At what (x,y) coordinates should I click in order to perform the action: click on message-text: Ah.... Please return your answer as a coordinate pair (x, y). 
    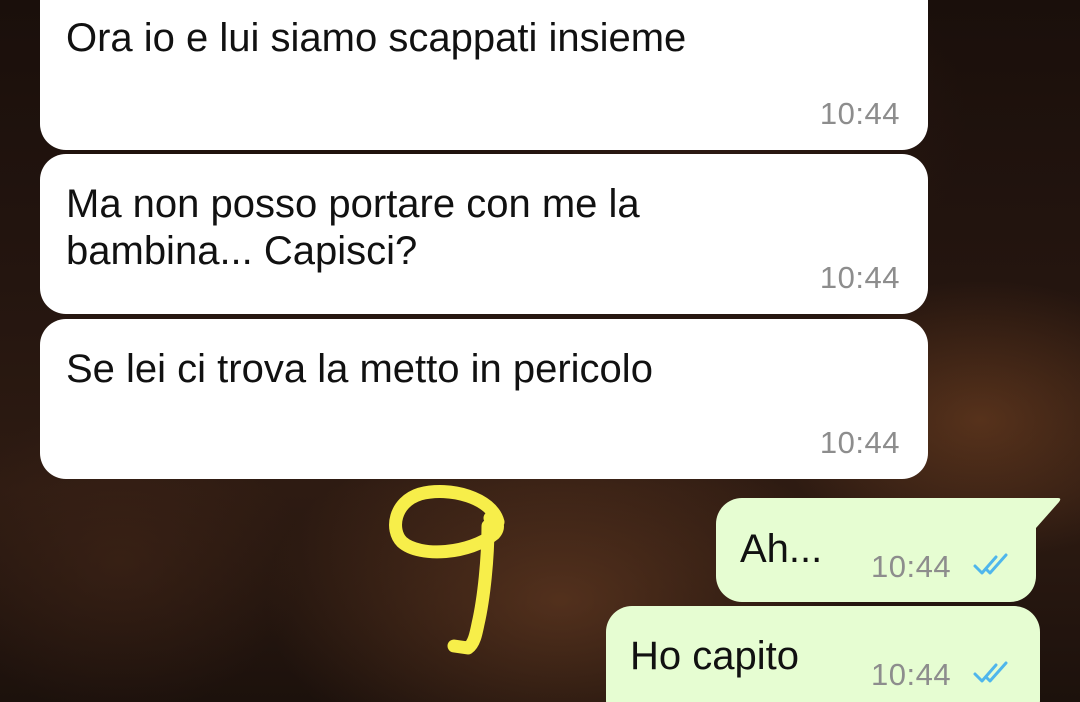
    Looking at the image, I should click on (781, 549).